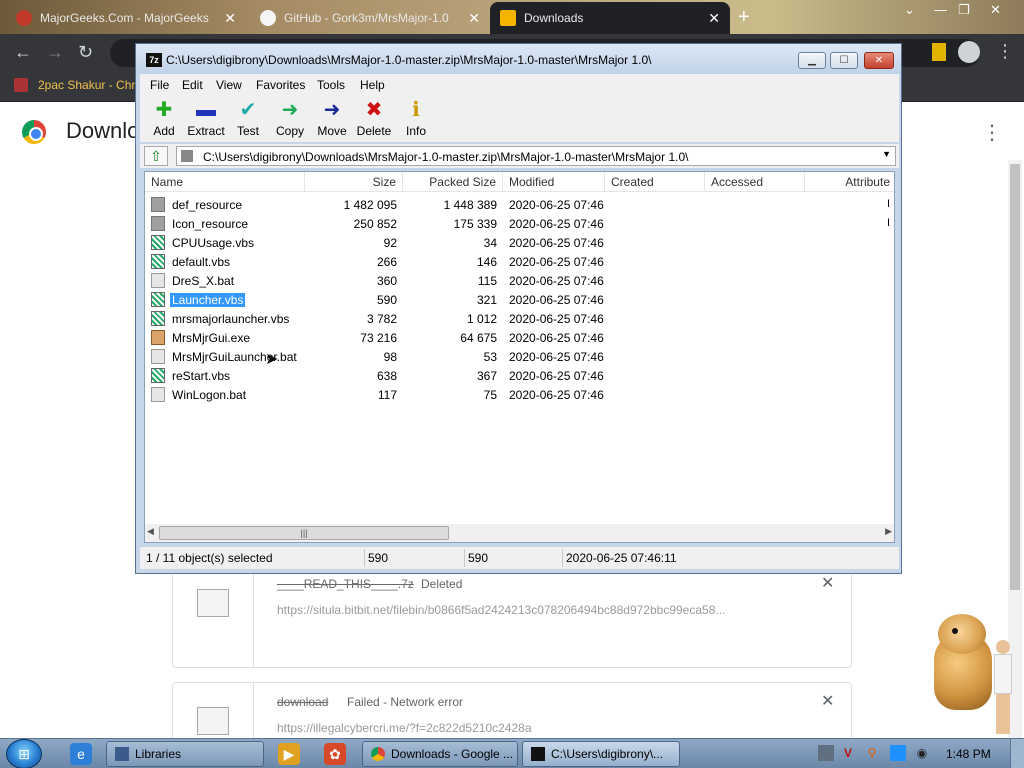  I want to click on move-button: ➜ Move, so click(332, 118).